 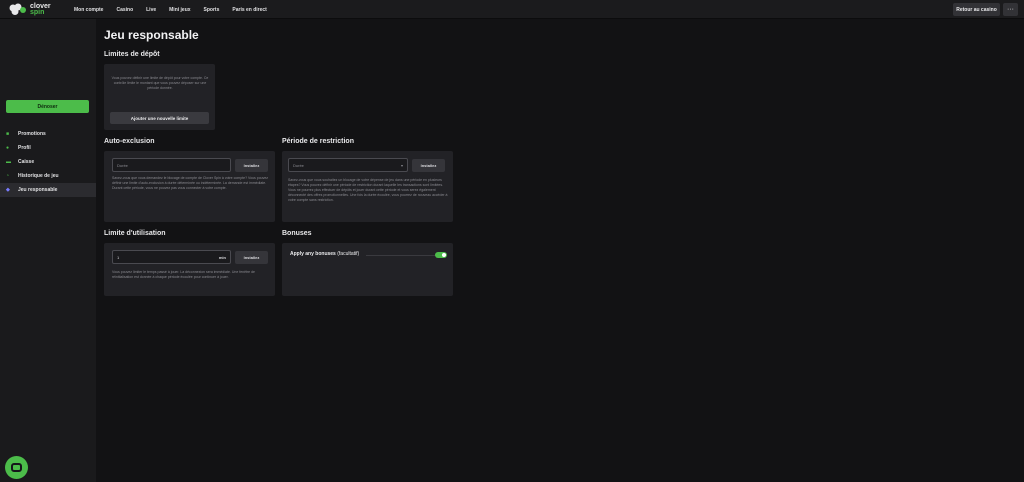 What do you see at coordinates (976, 9) in the screenshot?
I see `back-to-casino-button: Retour au casino` at bounding box center [976, 9].